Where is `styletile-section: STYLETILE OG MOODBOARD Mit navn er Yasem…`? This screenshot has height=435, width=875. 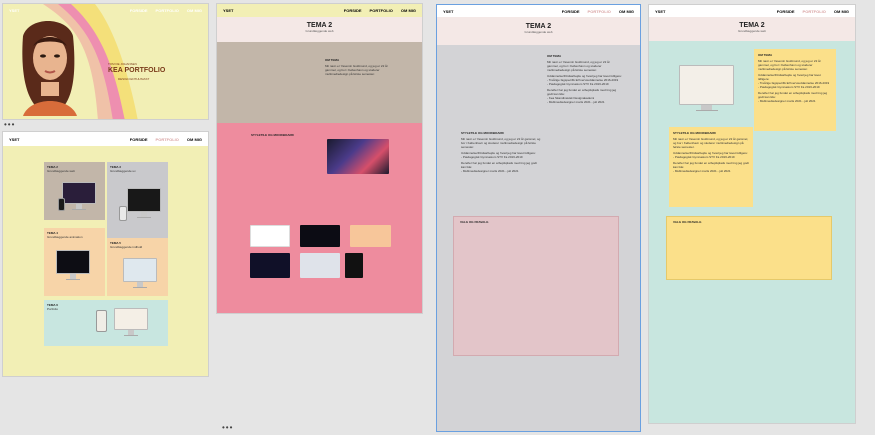 styletile-section: STYLETILE OG MOODBOARD Mit navn er Yasem… is located at coordinates (501, 152).